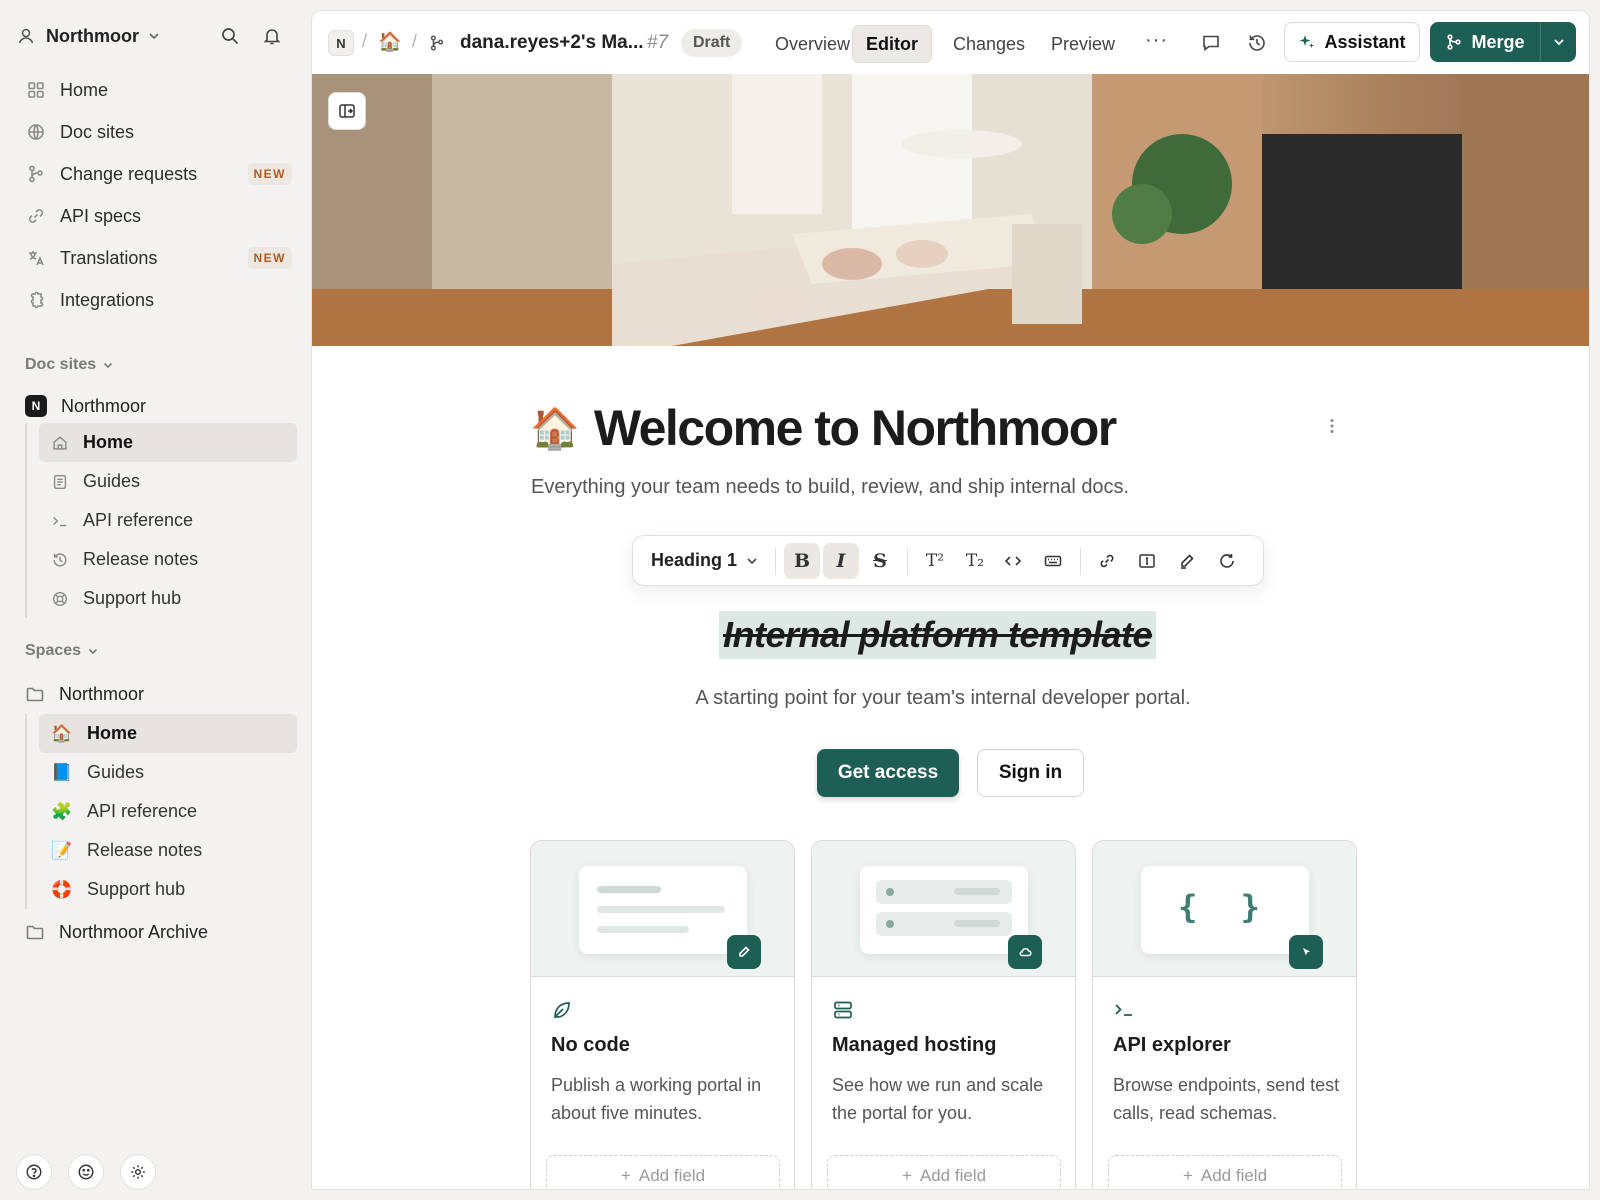 This screenshot has height=1200, width=1600. What do you see at coordinates (888, 773) in the screenshot?
I see `get-access-button: Get access` at bounding box center [888, 773].